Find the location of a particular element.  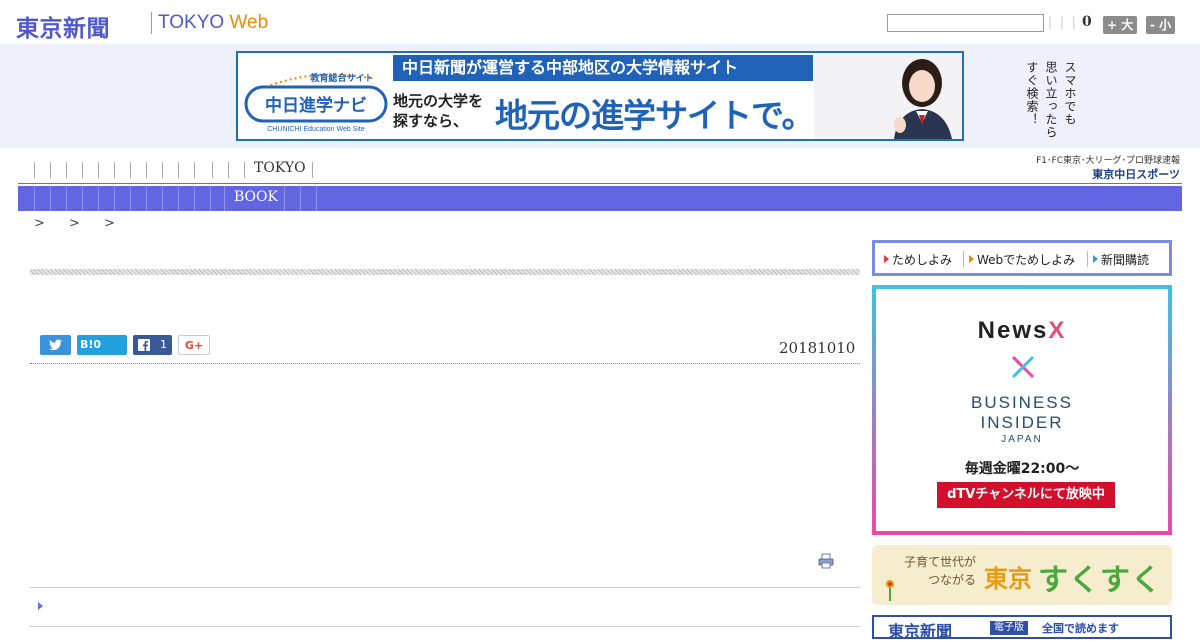

google-plus-button: G+ is located at coordinates (194, 345).